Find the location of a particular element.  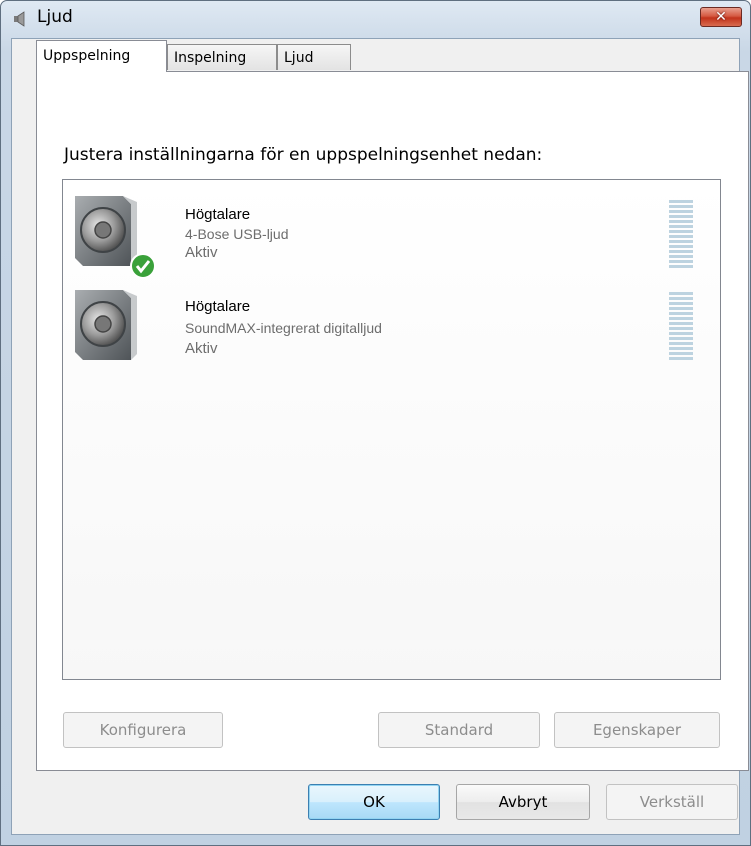

speaker-small-icon is located at coordinates (19, 19).